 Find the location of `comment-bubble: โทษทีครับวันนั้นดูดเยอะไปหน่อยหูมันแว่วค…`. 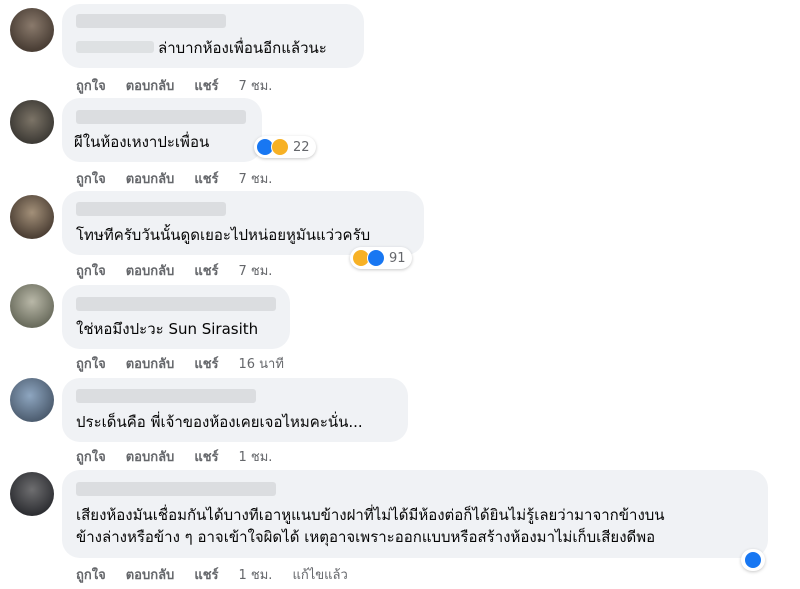

comment-bubble: โทษทีครับวันนั้นดูดเยอะไปหน่อยหูมันแว่วค… is located at coordinates (243, 223).